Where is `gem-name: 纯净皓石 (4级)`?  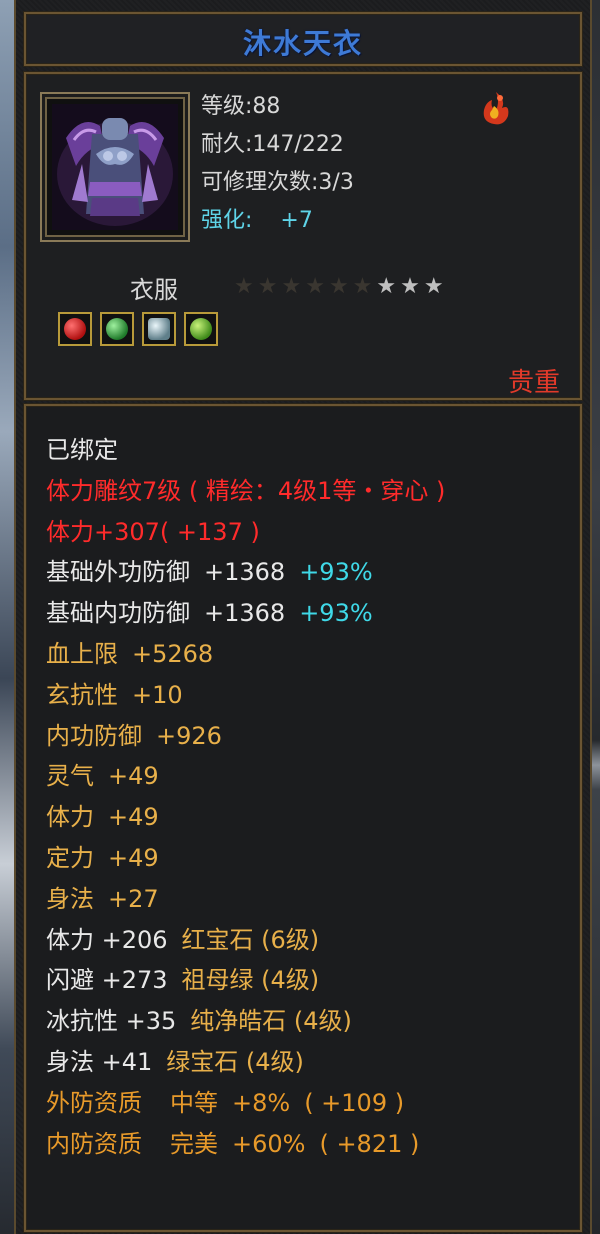 gem-name: 纯净皓石 (4级) is located at coordinates (271, 1021).